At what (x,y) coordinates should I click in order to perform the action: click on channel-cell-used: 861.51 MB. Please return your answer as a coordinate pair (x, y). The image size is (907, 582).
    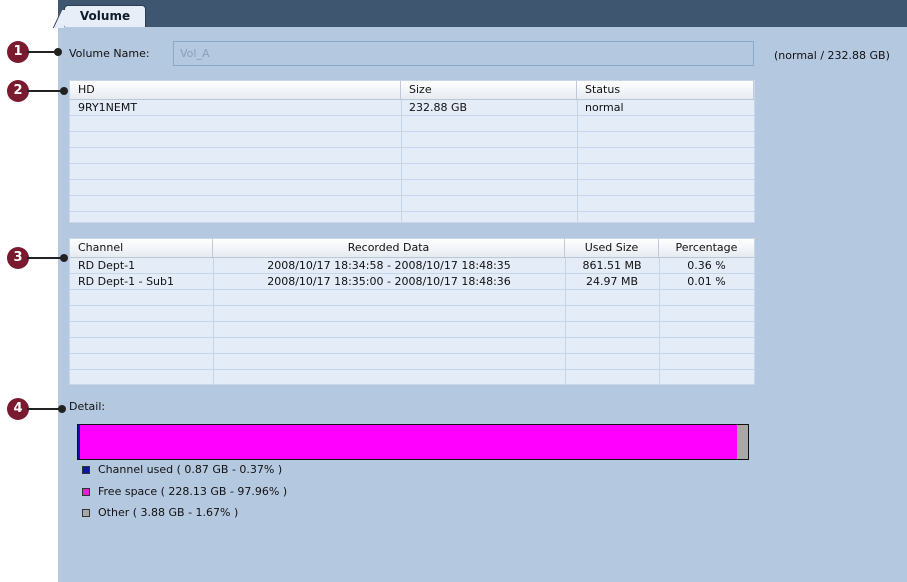
    Looking at the image, I should click on (612, 265).